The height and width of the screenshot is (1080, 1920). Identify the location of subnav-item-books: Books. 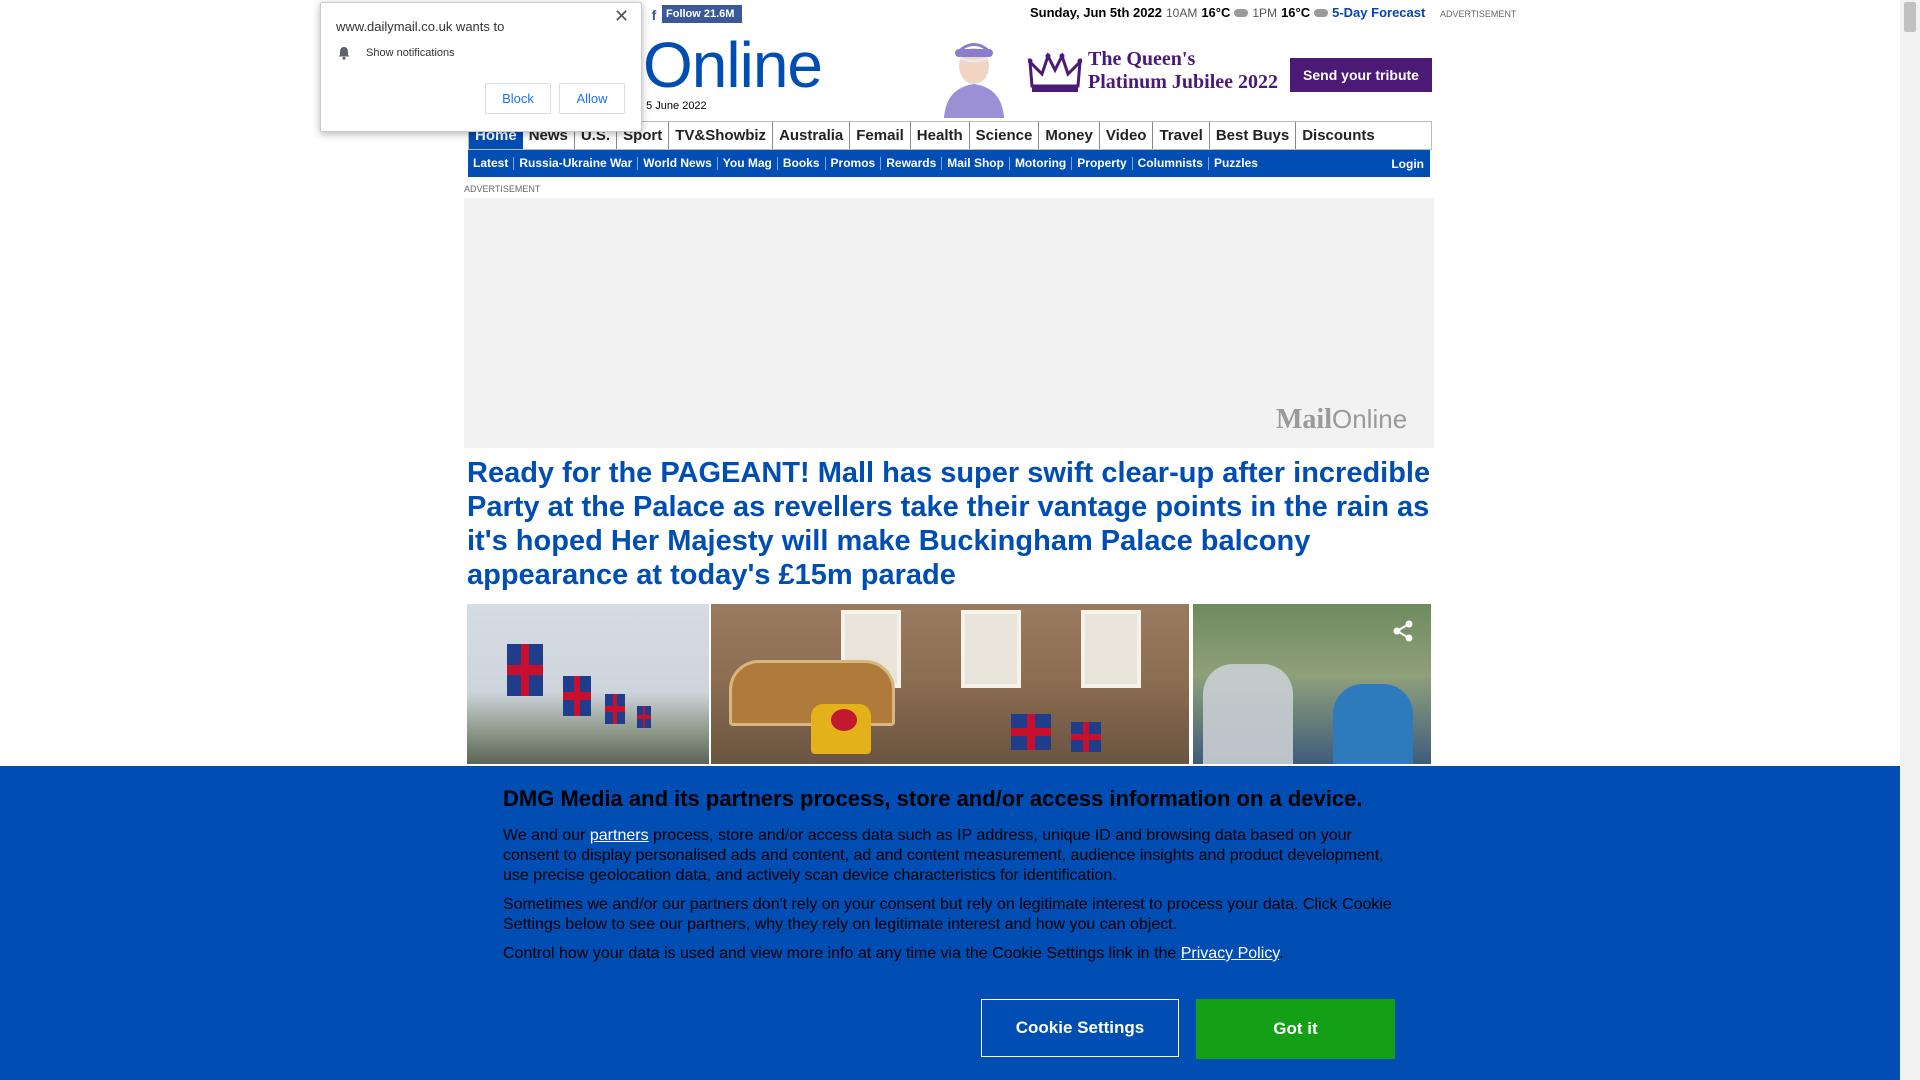
(802, 163).